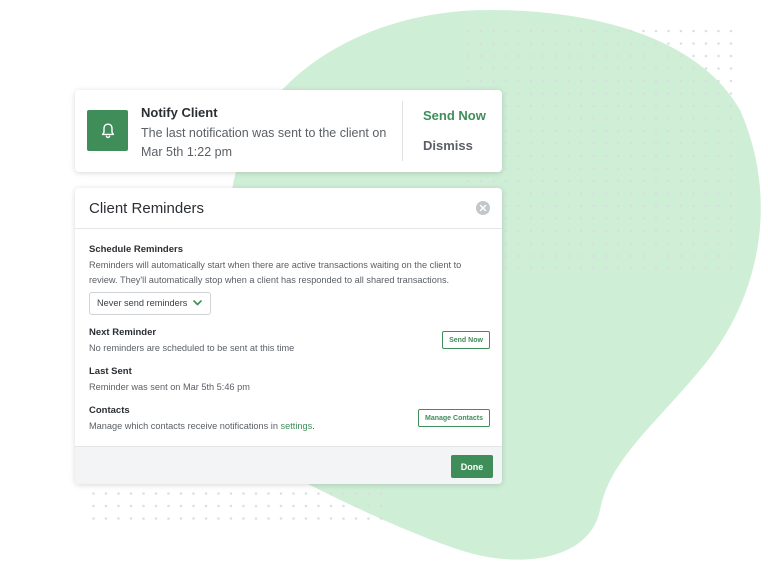 The image size is (768, 570). Describe the element at coordinates (123, 332) in the screenshot. I see `next-reminder-heading: Next Reminder` at that location.